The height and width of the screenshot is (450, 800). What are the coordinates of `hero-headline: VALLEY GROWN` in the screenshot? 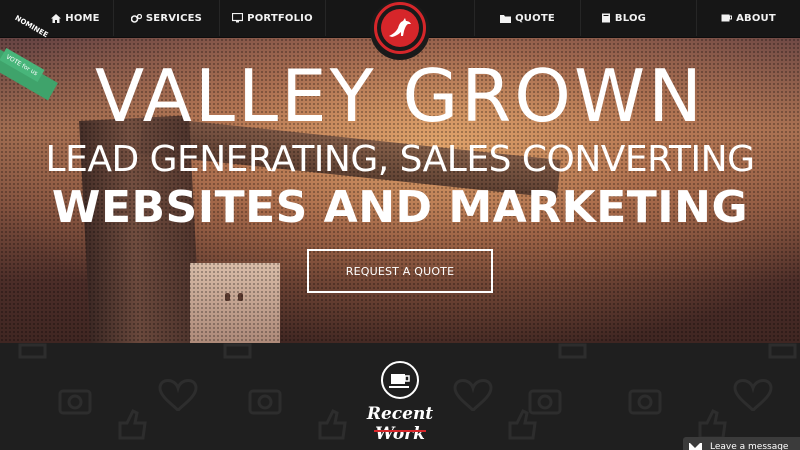 It's located at (400, 96).